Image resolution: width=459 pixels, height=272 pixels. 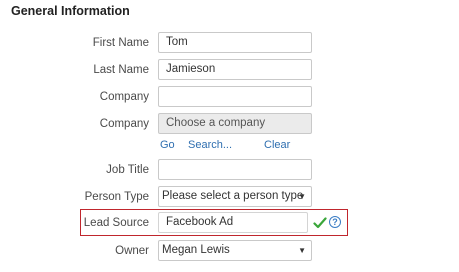 I want to click on section-title: General Information, so click(x=70, y=11).